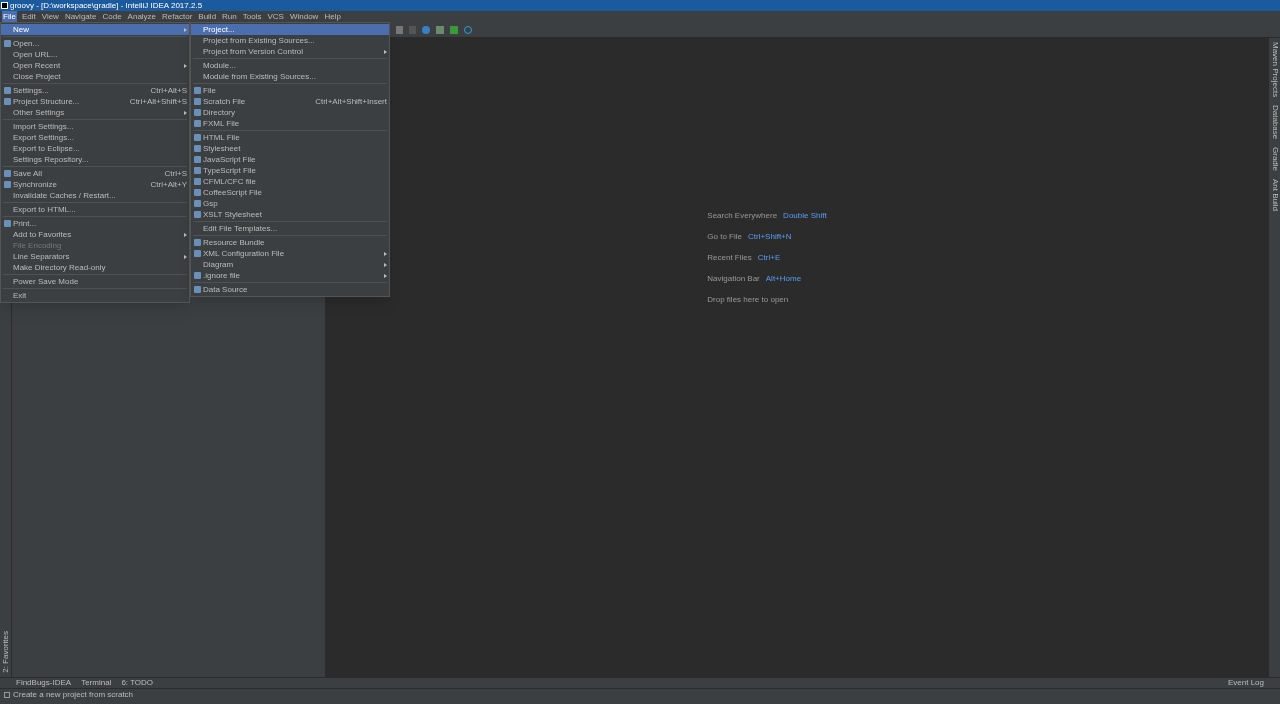 This screenshot has width=1280, height=704. I want to click on menu-item: HTML File, so click(290, 137).